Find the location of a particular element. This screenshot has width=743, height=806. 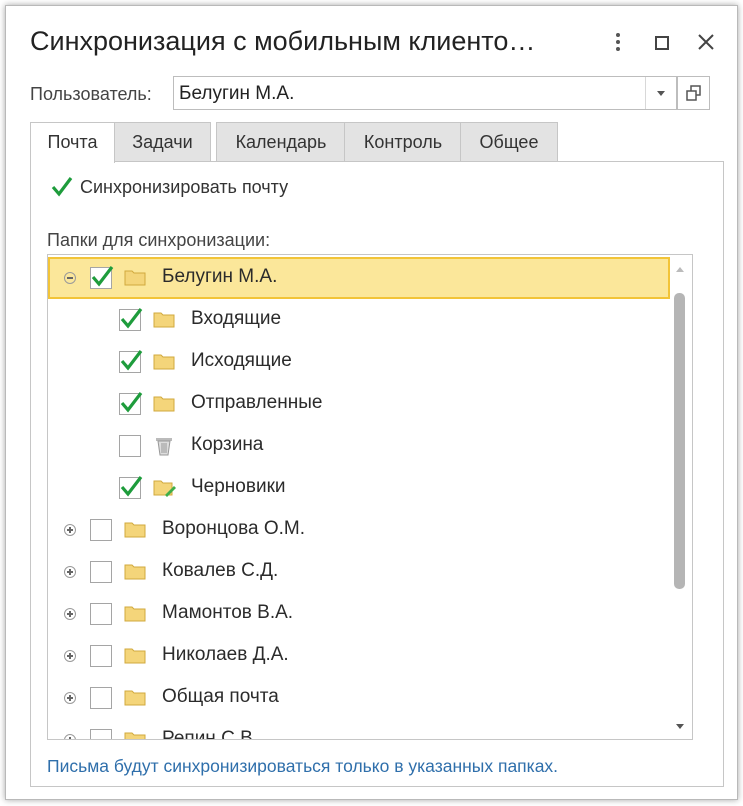

tree-row-label: Мамонтов В.А. is located at coordinates (228, 612).